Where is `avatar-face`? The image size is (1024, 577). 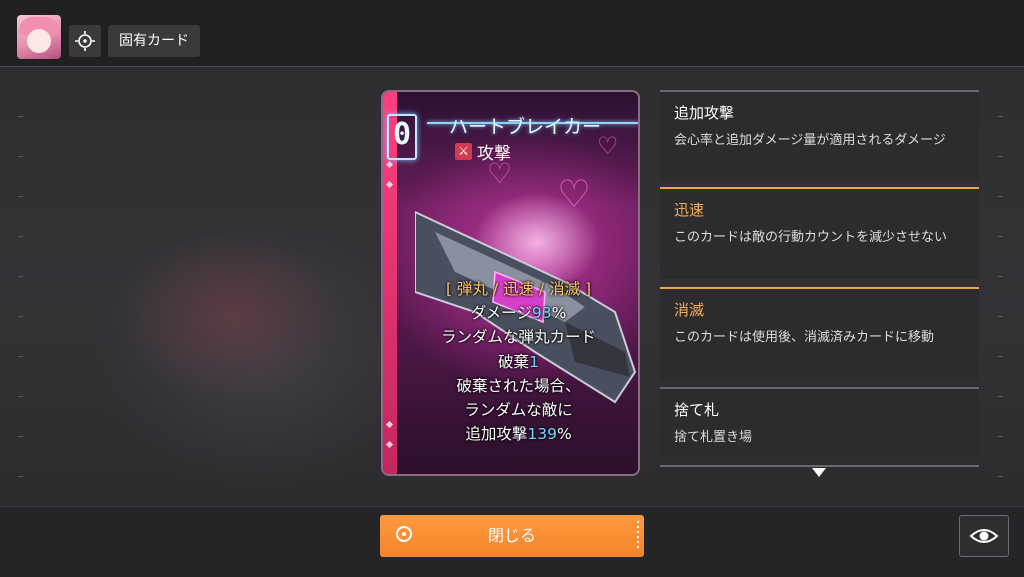 avatar-face is located at coordinates (39, 41).